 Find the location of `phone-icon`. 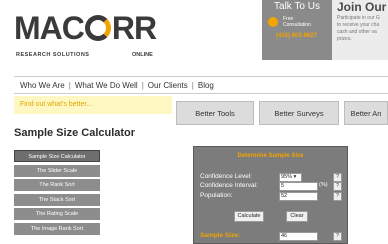

phone-icon is located at coordinates (273, 22).